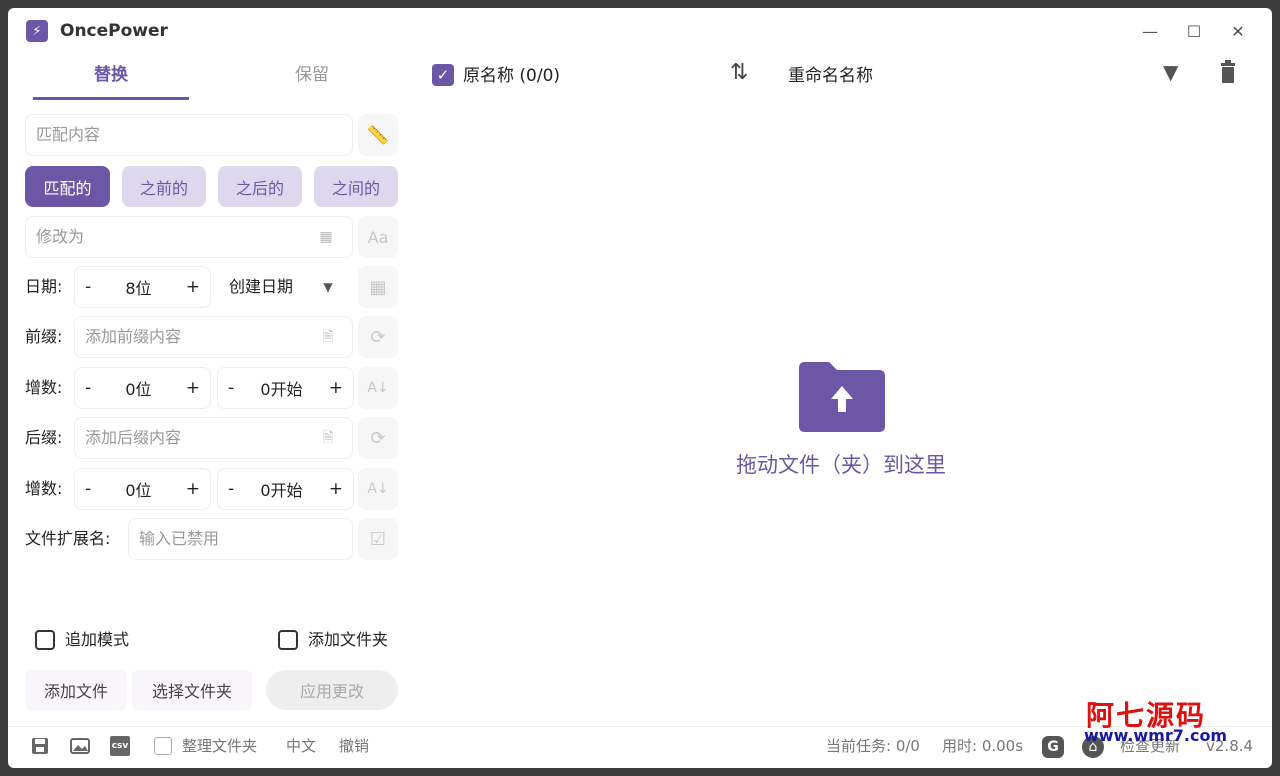  I want to click on language-button: 中文, so click(301, 746).